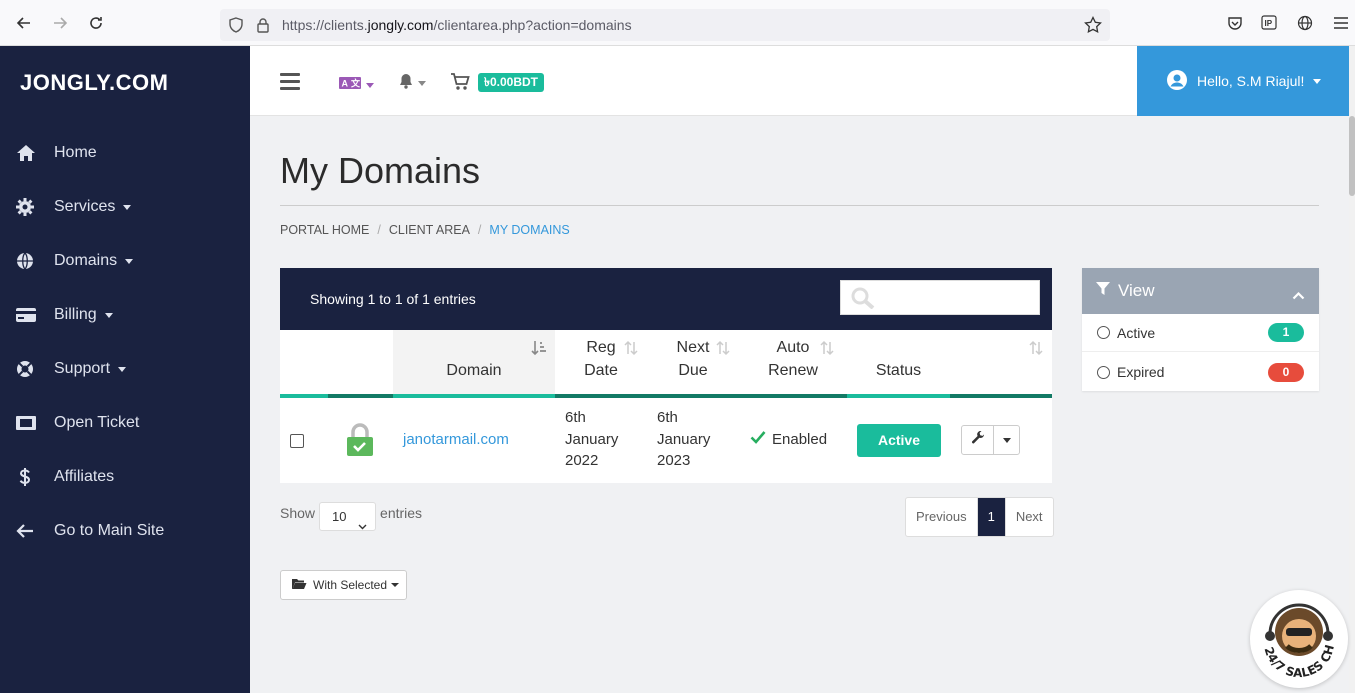 The width and height of the screenshot is (1355, 693). I want to click on manage-button-group, so click(990, 440).